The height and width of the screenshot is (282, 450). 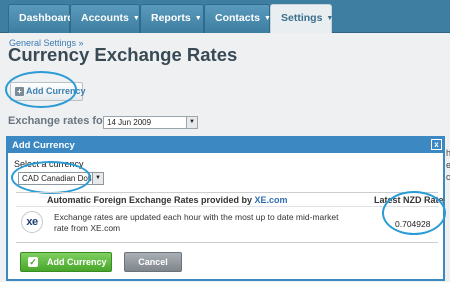 What do you see at coordinates (448, 165) in the screenshot?
I see `background-text-fragment: e` at bounding box center [448, 165].